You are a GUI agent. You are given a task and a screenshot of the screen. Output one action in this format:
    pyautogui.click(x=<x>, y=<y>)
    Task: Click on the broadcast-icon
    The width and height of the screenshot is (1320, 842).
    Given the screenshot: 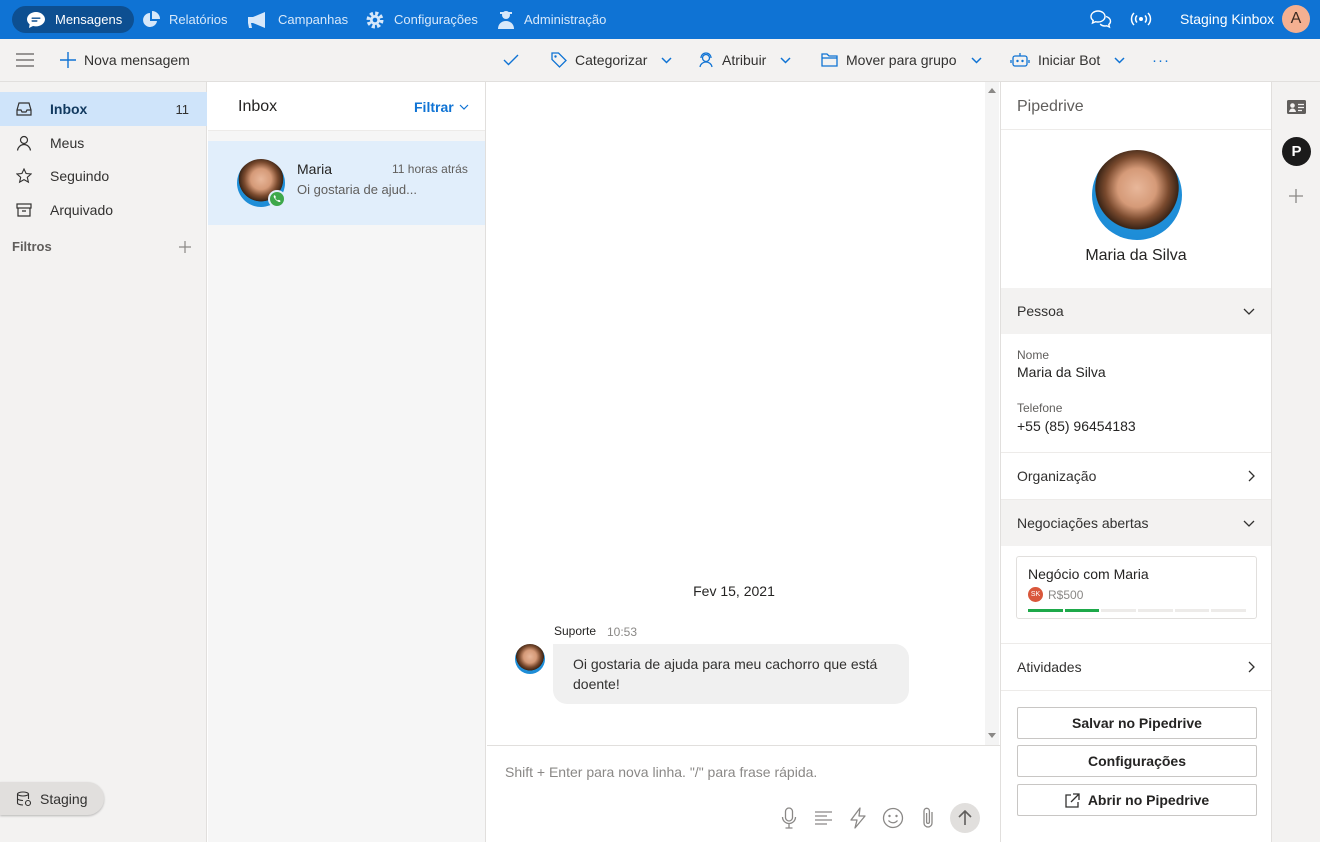 What is the action you would take?
    pyautogui.click(x=1141, y=19)
    